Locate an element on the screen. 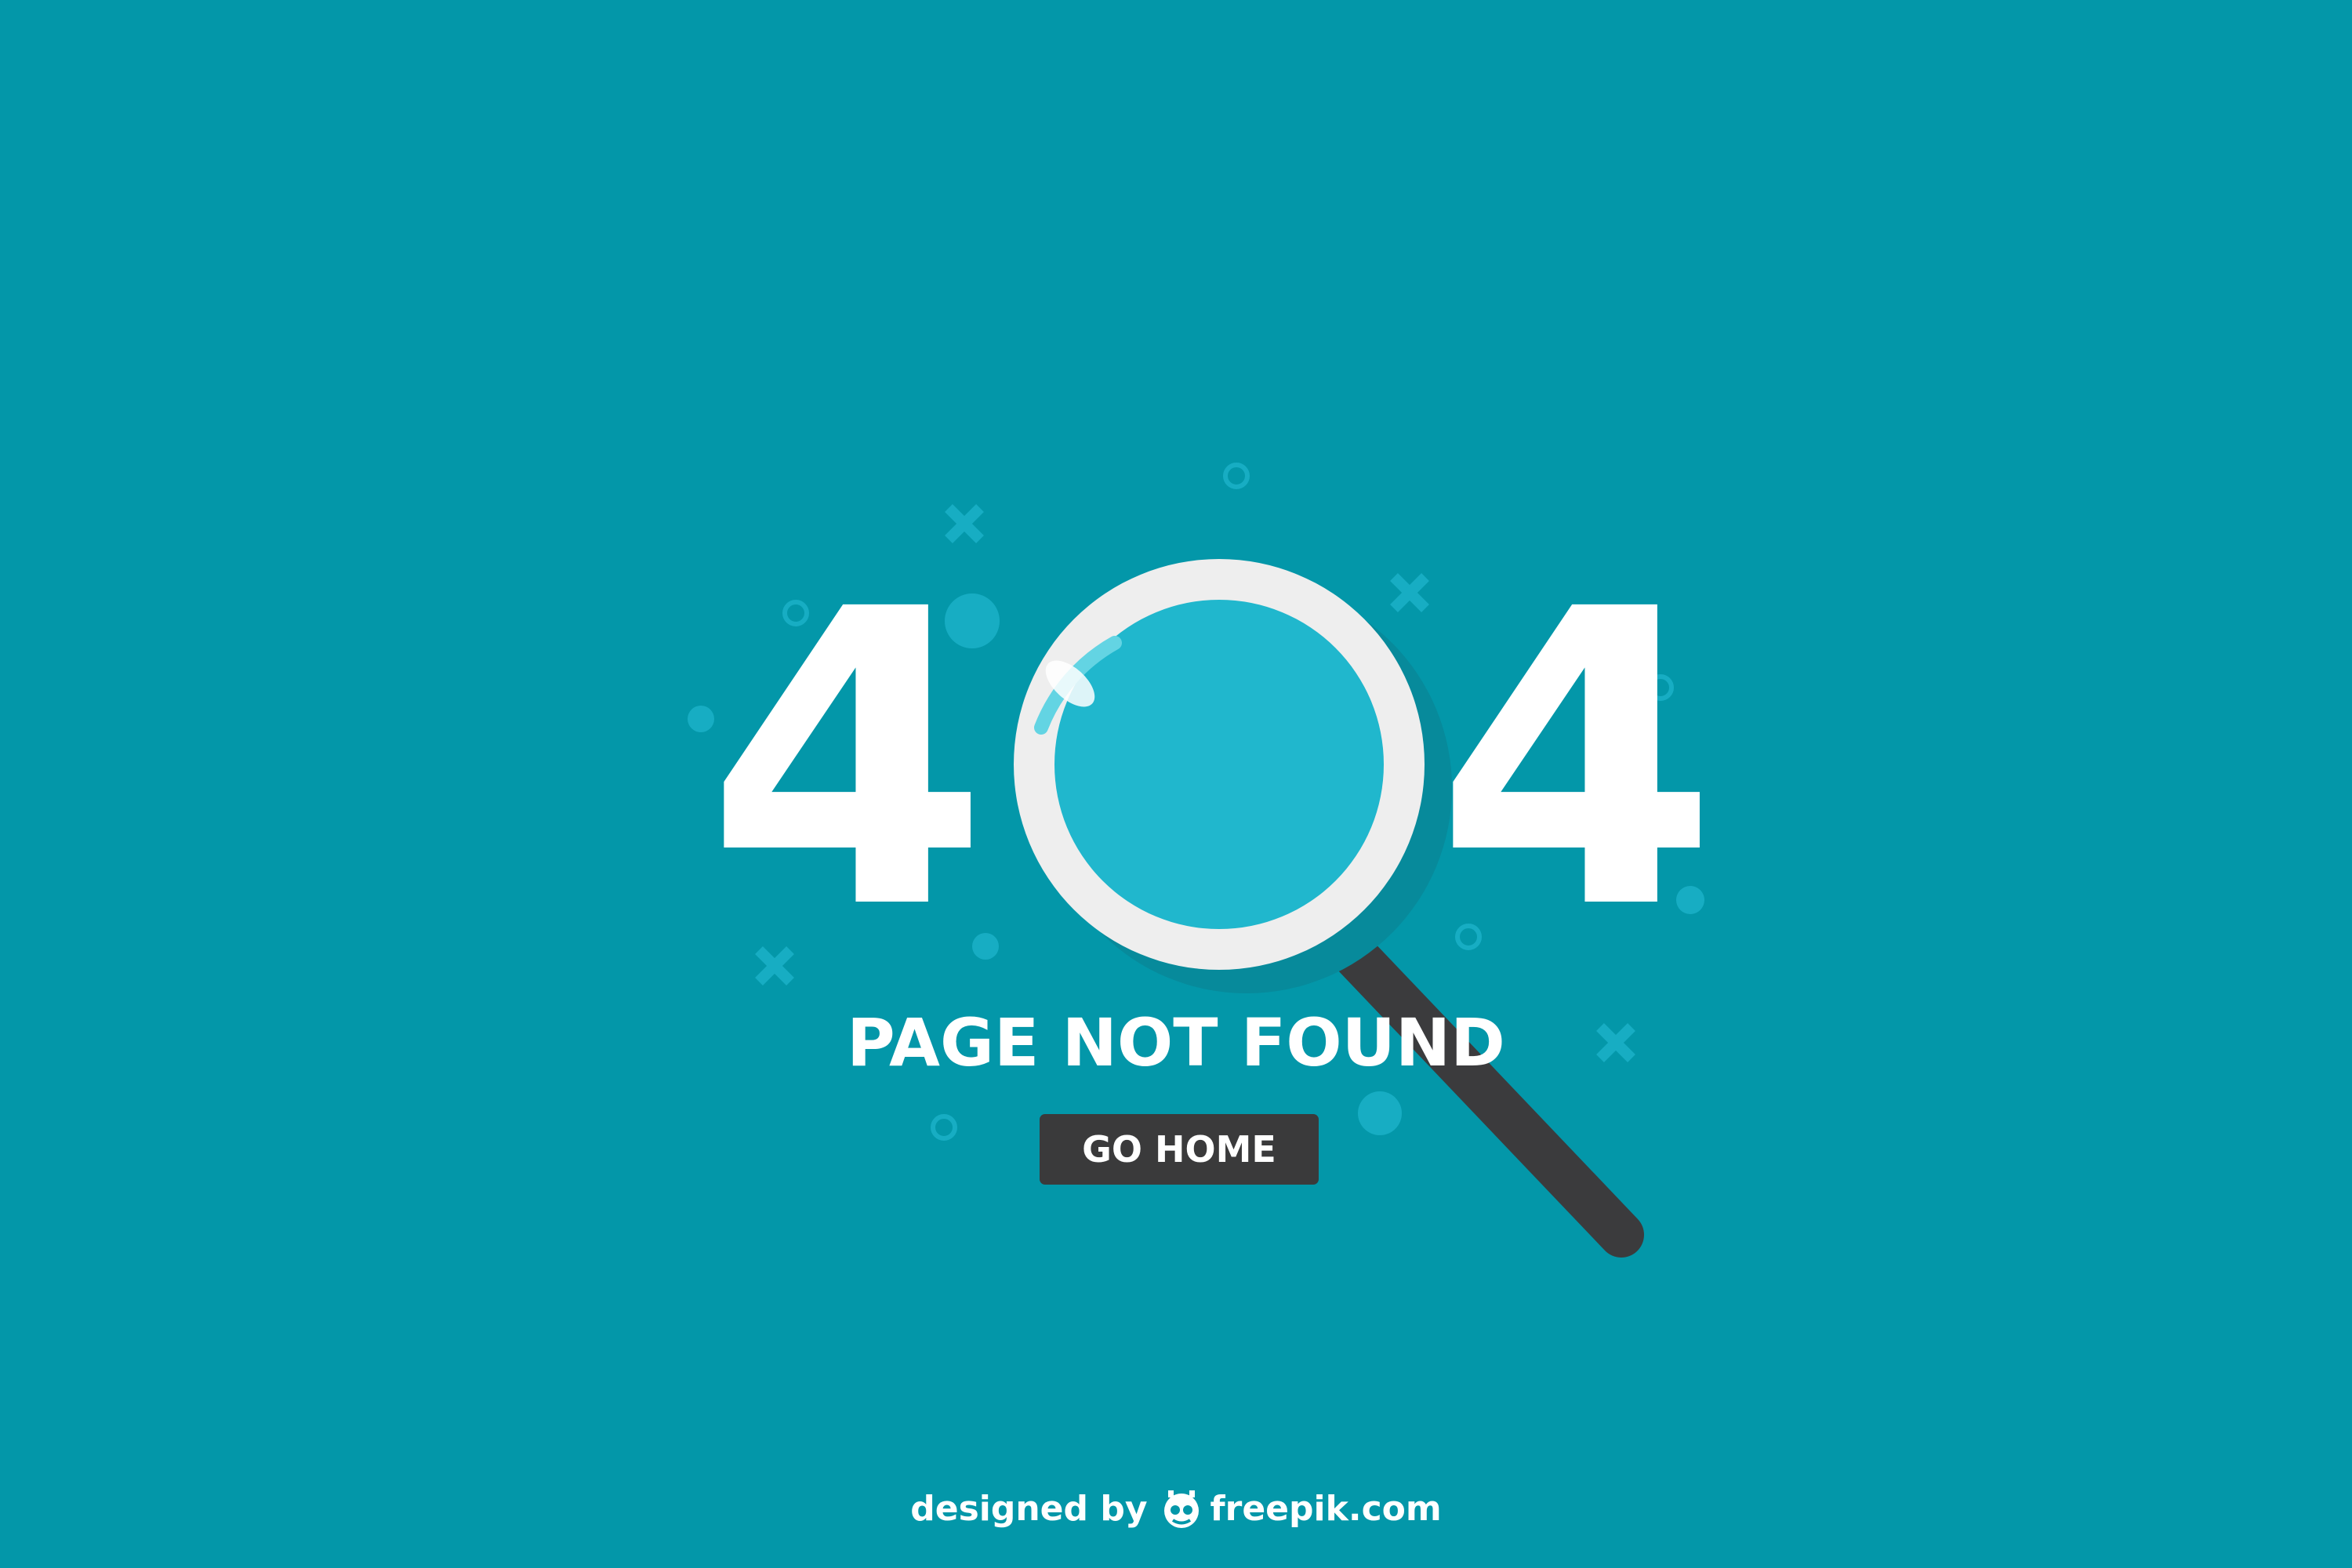 The width and height of the screenshot is (2352, 1568). designer-credit: designed by freepik.com is located at coordinates (1176, 1509).